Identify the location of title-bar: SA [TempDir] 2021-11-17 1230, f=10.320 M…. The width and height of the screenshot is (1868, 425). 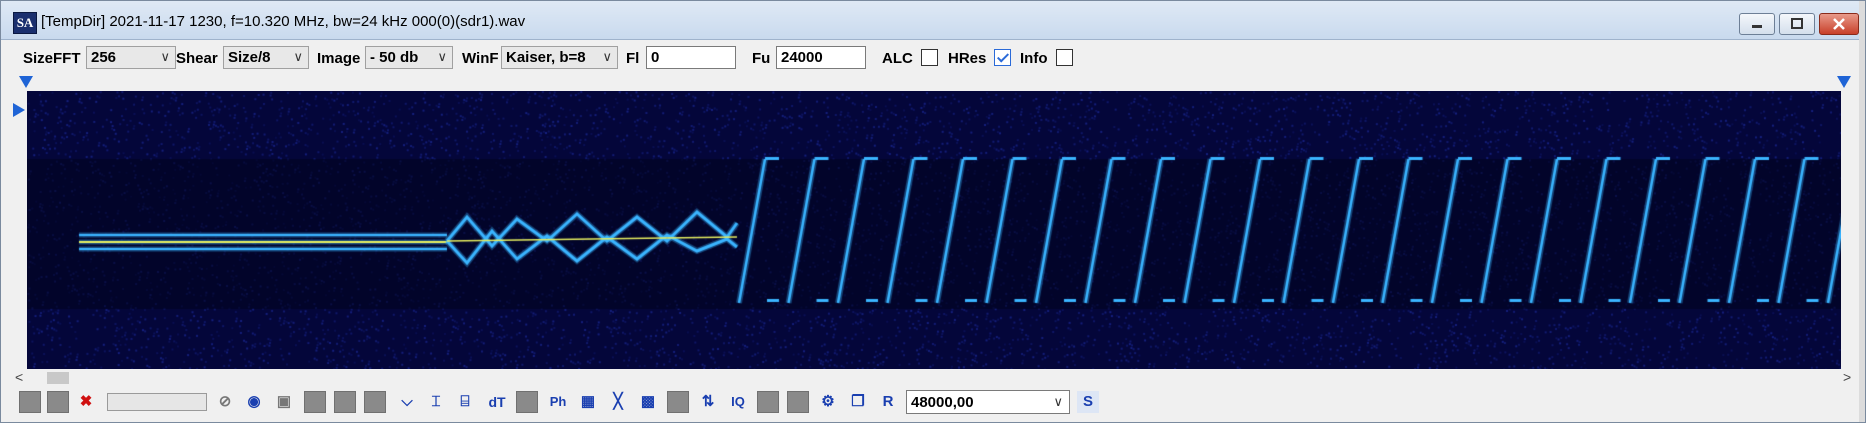
(933, 20).